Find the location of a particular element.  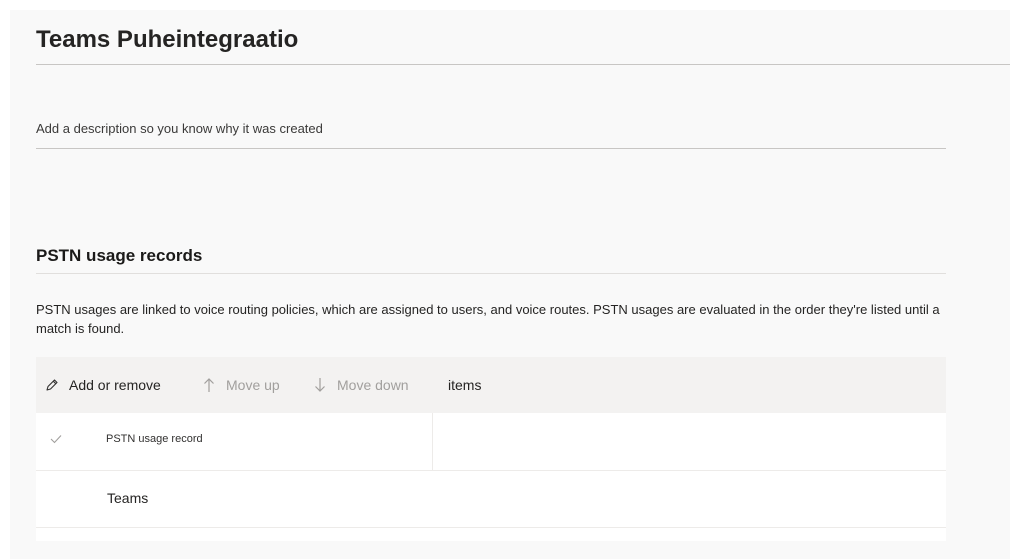

item-count: items is located at coordinates (465, 385).